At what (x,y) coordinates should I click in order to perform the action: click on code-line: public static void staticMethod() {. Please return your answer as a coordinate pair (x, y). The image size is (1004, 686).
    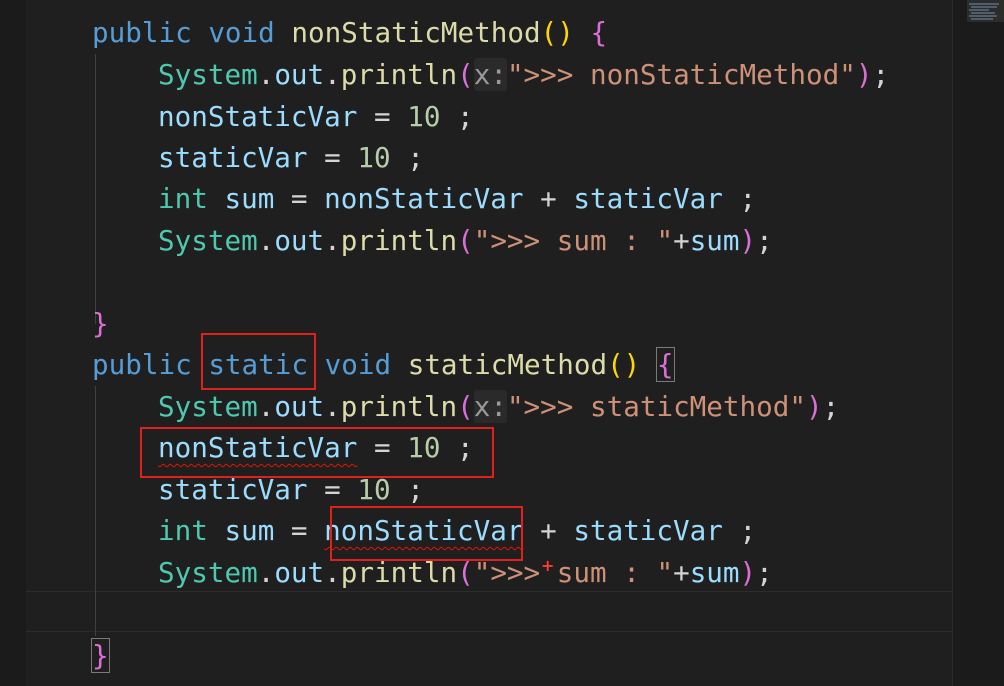
    Looking at the image, I should click on (383, 364).